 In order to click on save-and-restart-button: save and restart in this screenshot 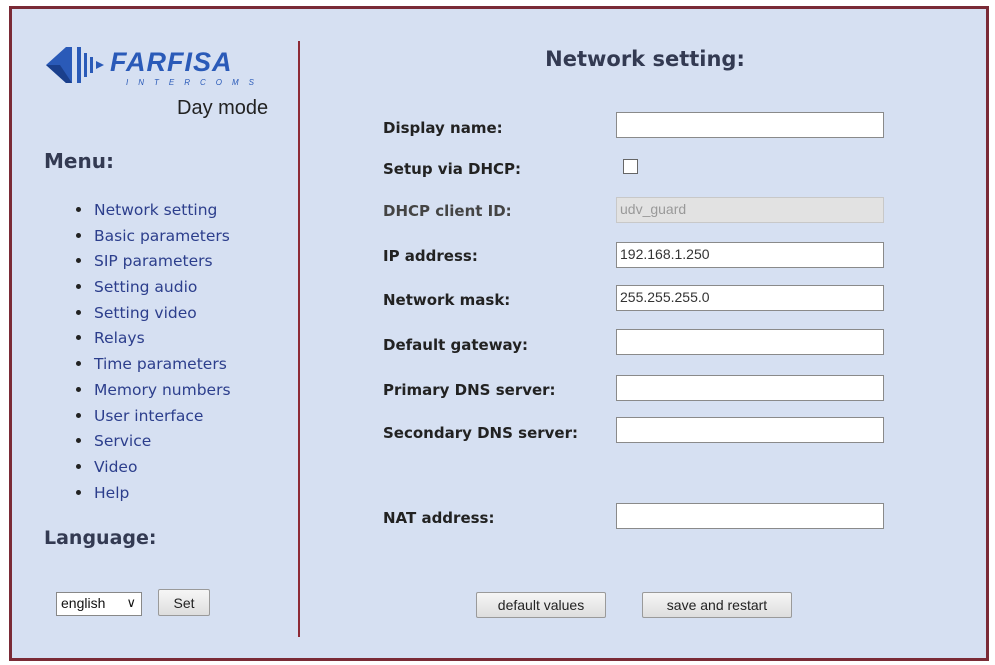, I will do `click(717, 605)`.